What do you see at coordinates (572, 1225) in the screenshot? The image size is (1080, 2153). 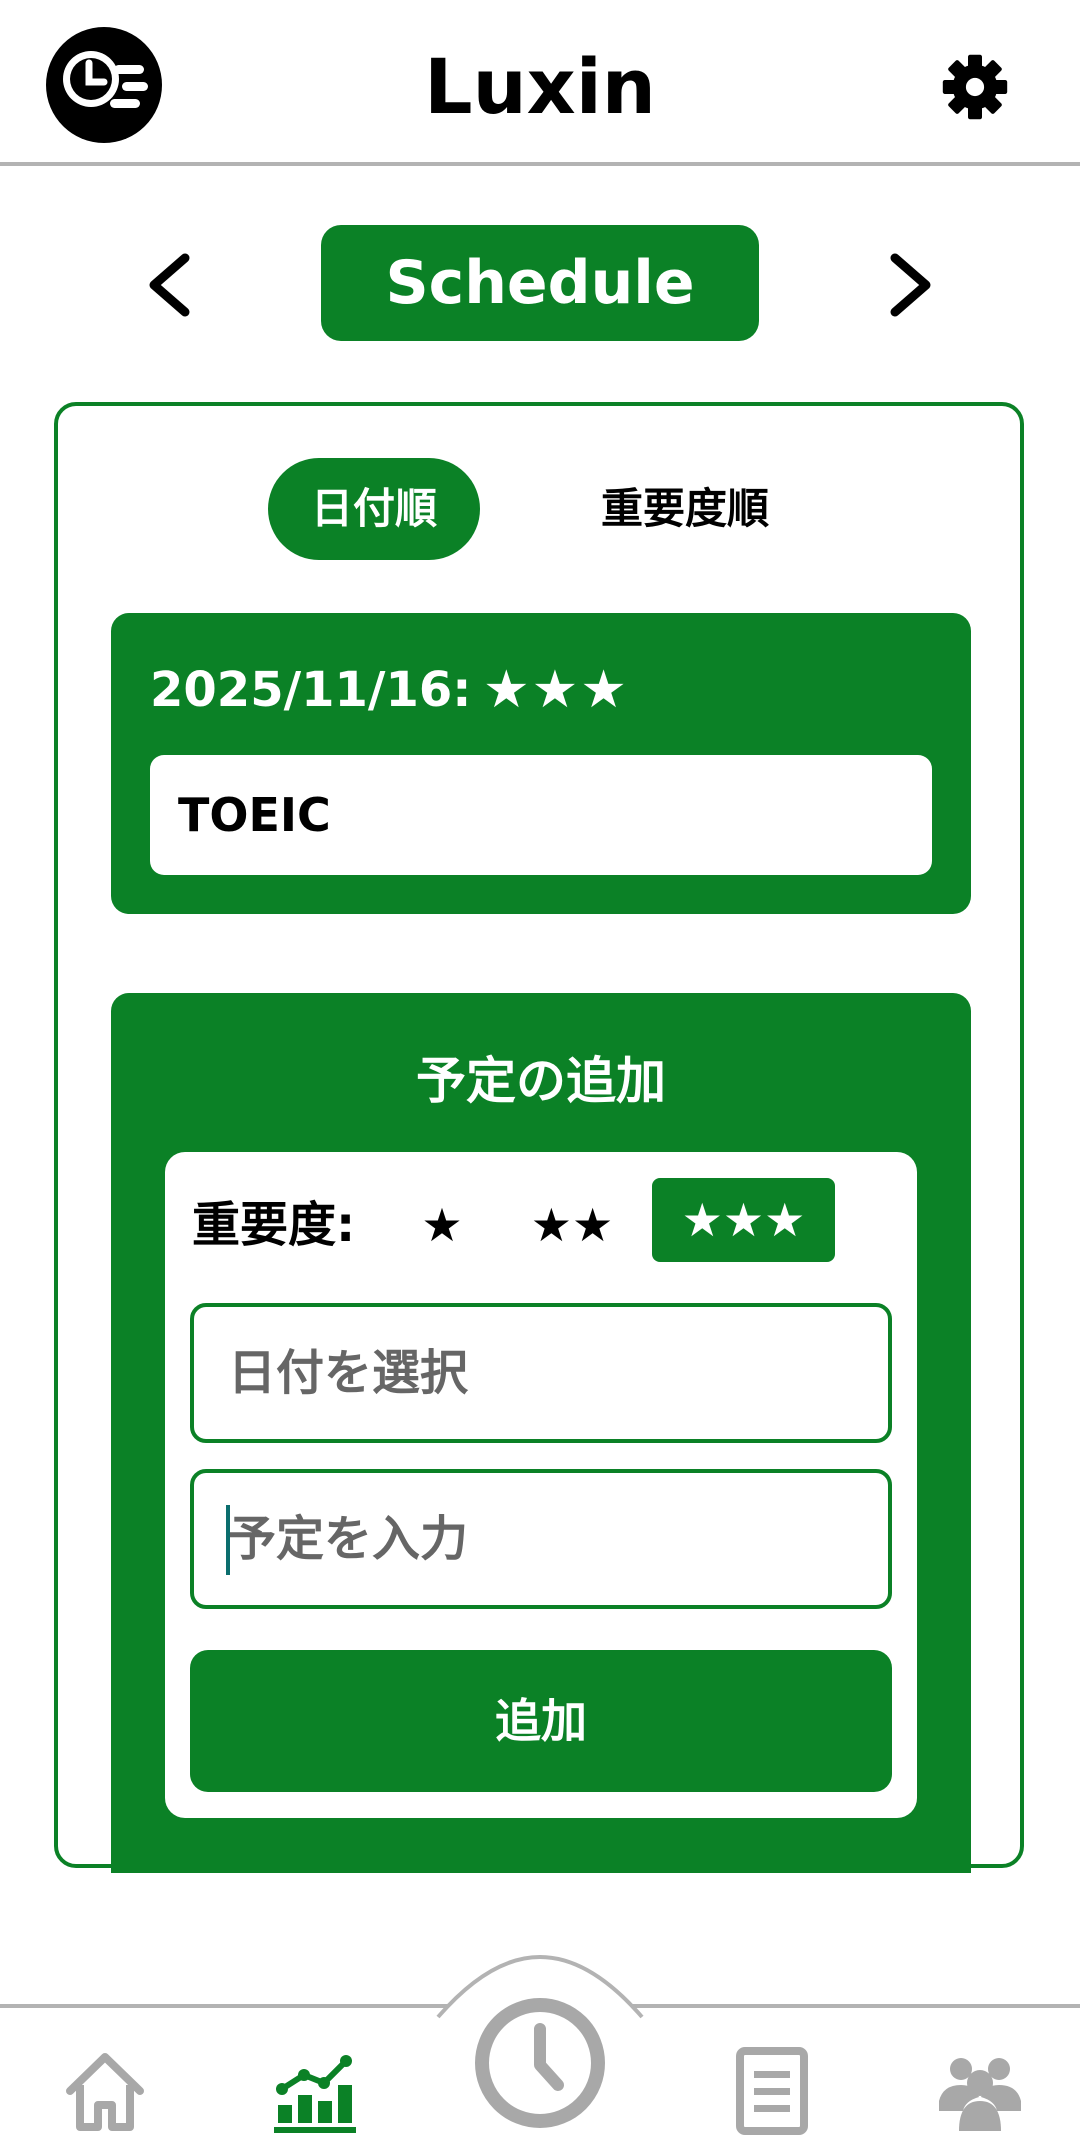 I see `importance-option-2: ★★` at bounding box center [572, 1225].